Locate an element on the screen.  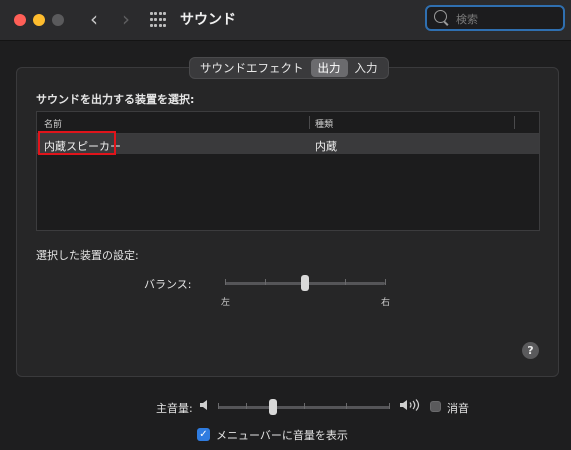
tab-input: 入力 is located at coordinates (366, 68).